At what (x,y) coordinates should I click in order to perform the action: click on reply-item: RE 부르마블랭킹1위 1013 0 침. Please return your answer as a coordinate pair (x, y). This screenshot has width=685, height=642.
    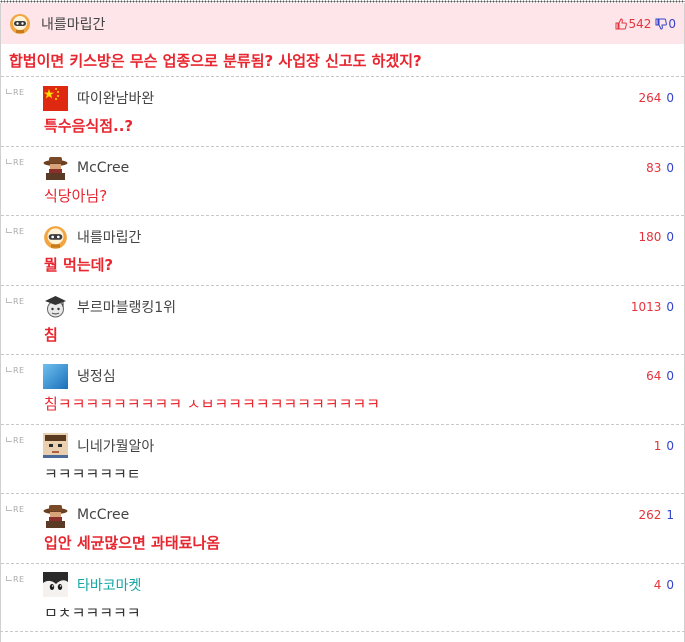
    Looking at the image, I should click on (342, 319).